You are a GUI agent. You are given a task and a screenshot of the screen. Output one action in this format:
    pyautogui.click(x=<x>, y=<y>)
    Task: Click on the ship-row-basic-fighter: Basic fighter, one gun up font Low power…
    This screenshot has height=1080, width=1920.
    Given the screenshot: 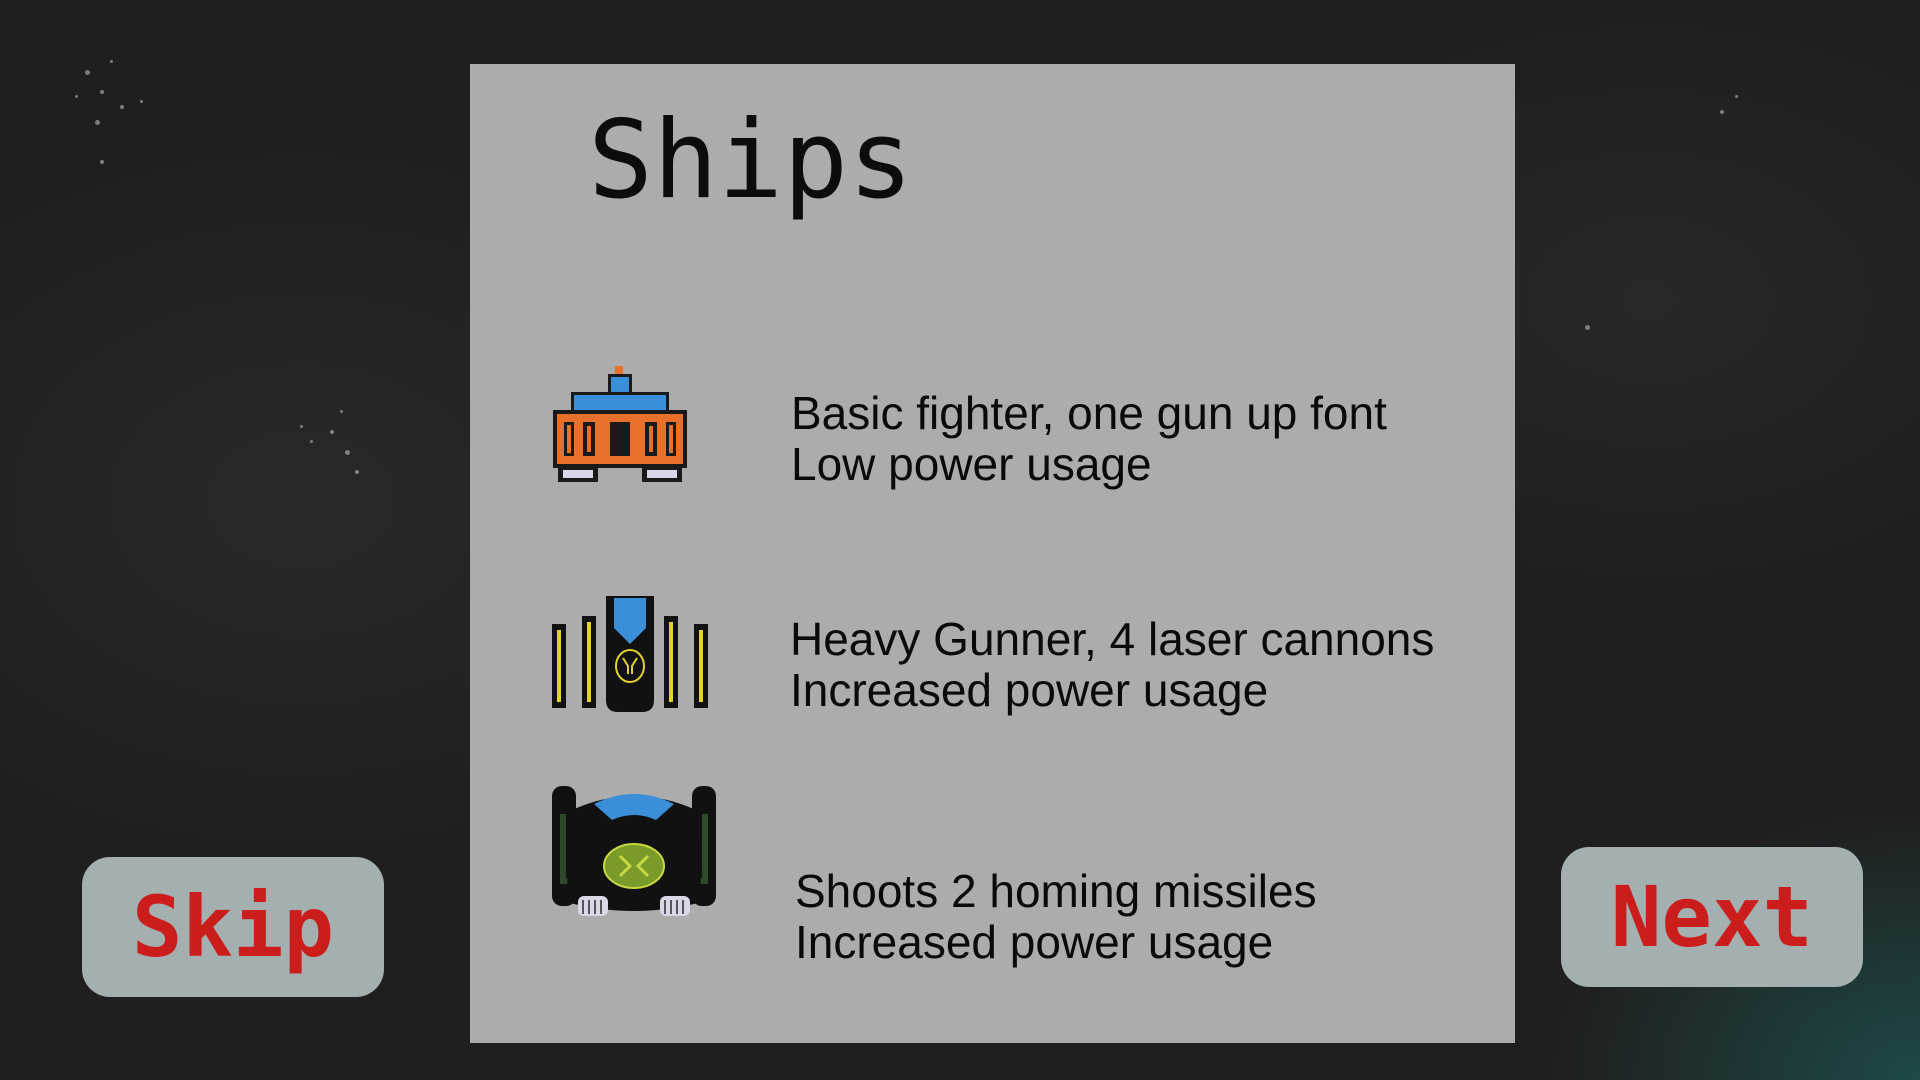 What is the action you would take?
    pyautogui.click(x=992, y=404)
    